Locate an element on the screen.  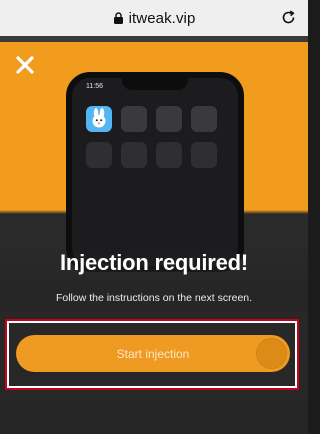
slider-knob is located at coordinates (271, 353).